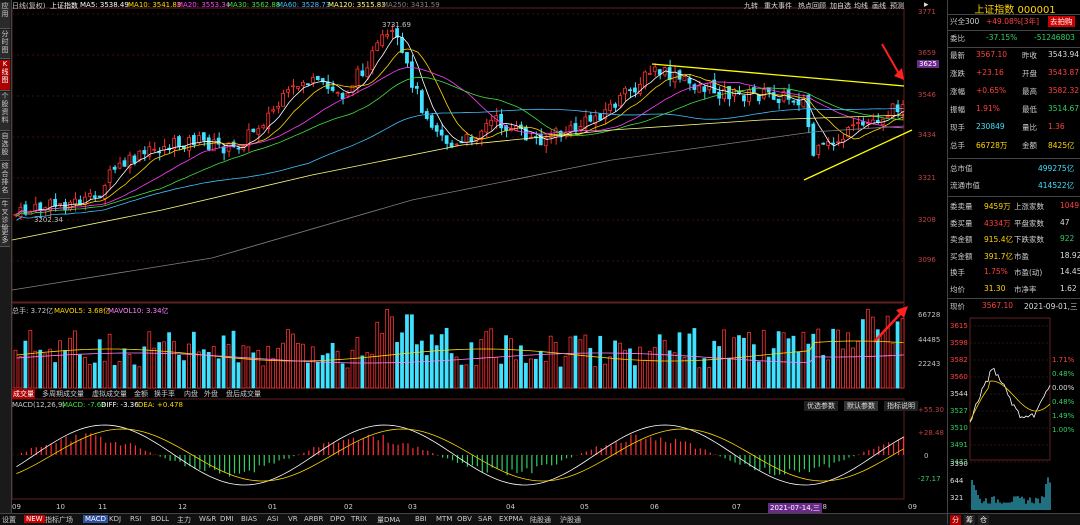 This screenshot has height=525, width=1080. Describe the element at coordinates (1056, 168) in the screenshot. I see `market-value: 499275亿` at that location.